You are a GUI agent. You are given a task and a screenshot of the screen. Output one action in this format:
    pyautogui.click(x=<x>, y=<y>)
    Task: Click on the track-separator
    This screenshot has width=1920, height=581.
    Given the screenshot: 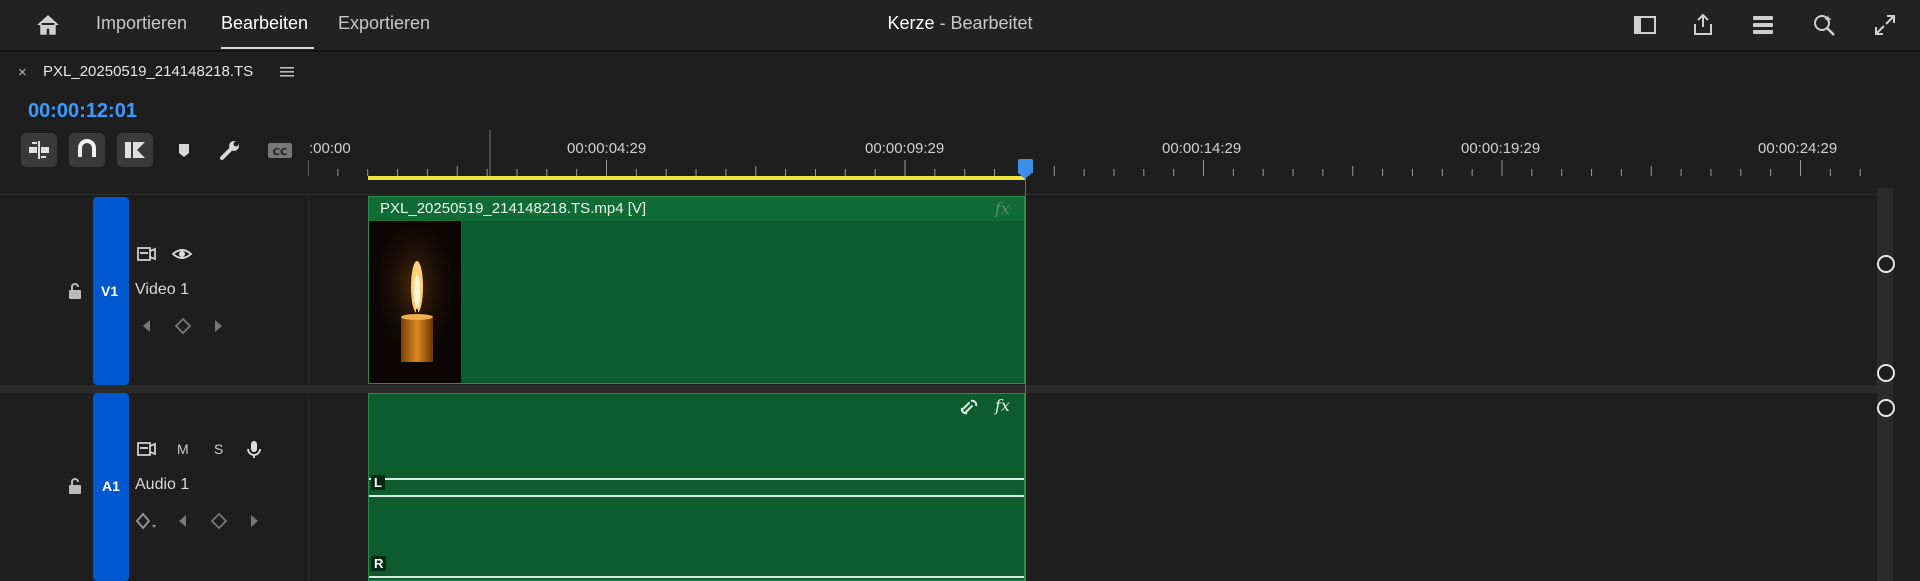 What is the action you would take?
    pyautogui.click(x=940, y=389)
    